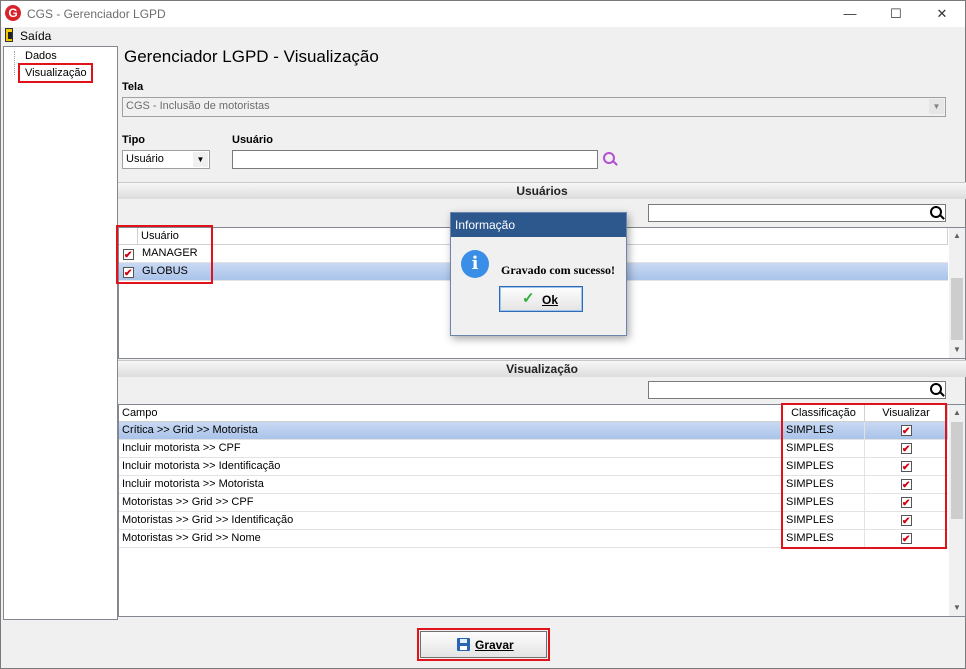 The image size is (966, 669). I want to click on dialog-title: Informação, so click(538, 225).